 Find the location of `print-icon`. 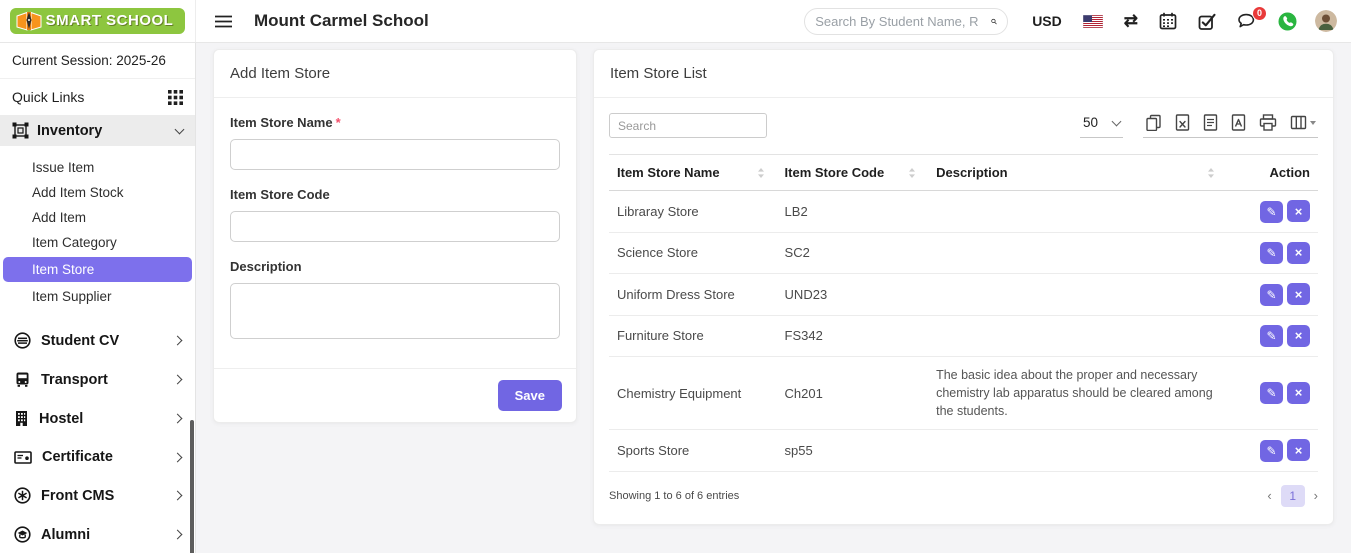

print-icon is located at coordinates (1268, 122).